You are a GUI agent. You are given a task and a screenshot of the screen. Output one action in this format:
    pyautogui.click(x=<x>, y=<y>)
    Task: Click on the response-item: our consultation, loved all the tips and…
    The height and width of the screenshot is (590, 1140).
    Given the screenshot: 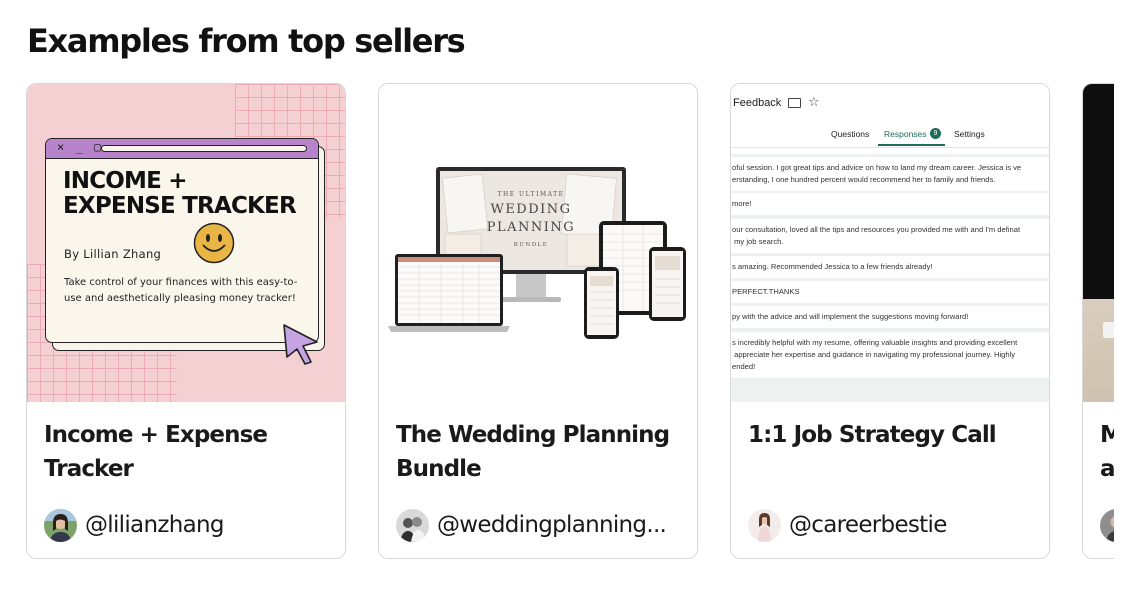 What is the action you would take?
    pyautogui.click(x=890, y=236)
    